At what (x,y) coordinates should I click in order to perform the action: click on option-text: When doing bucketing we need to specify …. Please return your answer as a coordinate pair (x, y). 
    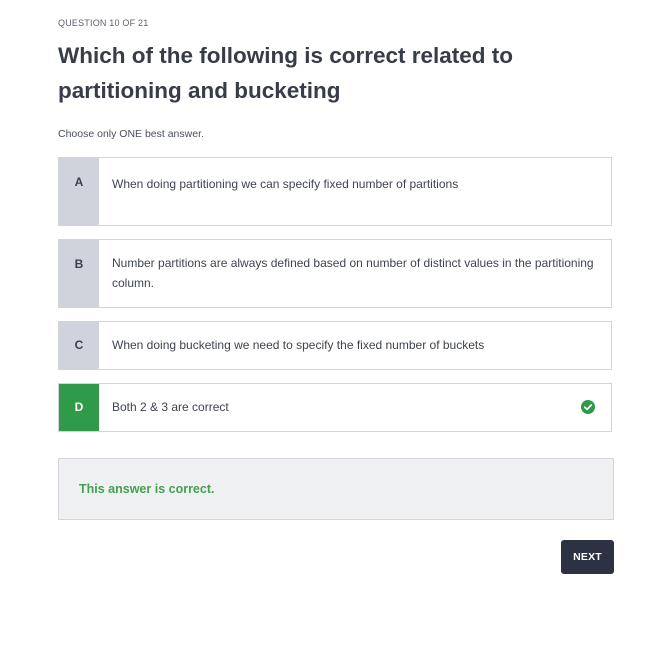
    Looking at the image, I should click on (298, 345).